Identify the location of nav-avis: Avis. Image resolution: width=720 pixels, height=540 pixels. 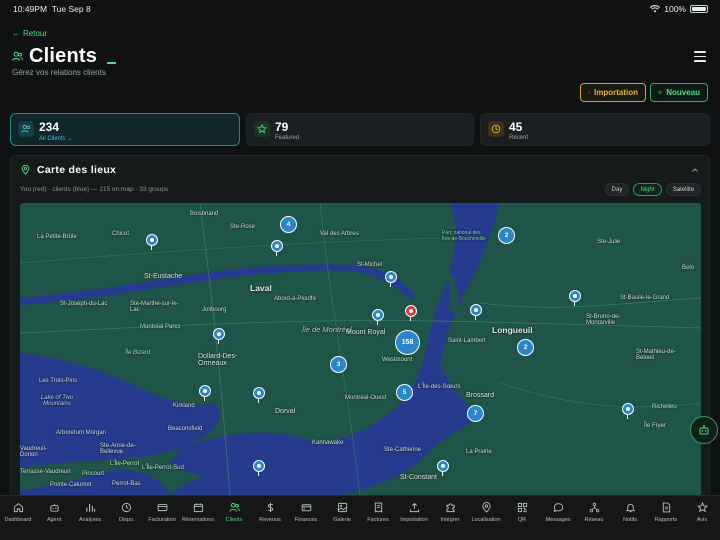
(702, 518).